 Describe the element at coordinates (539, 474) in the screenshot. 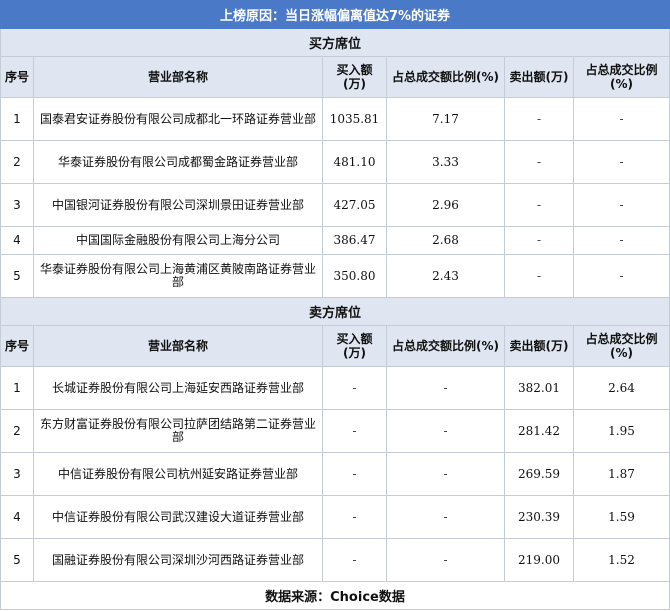

I see `sell-amount-cell: 269.59` at that location.